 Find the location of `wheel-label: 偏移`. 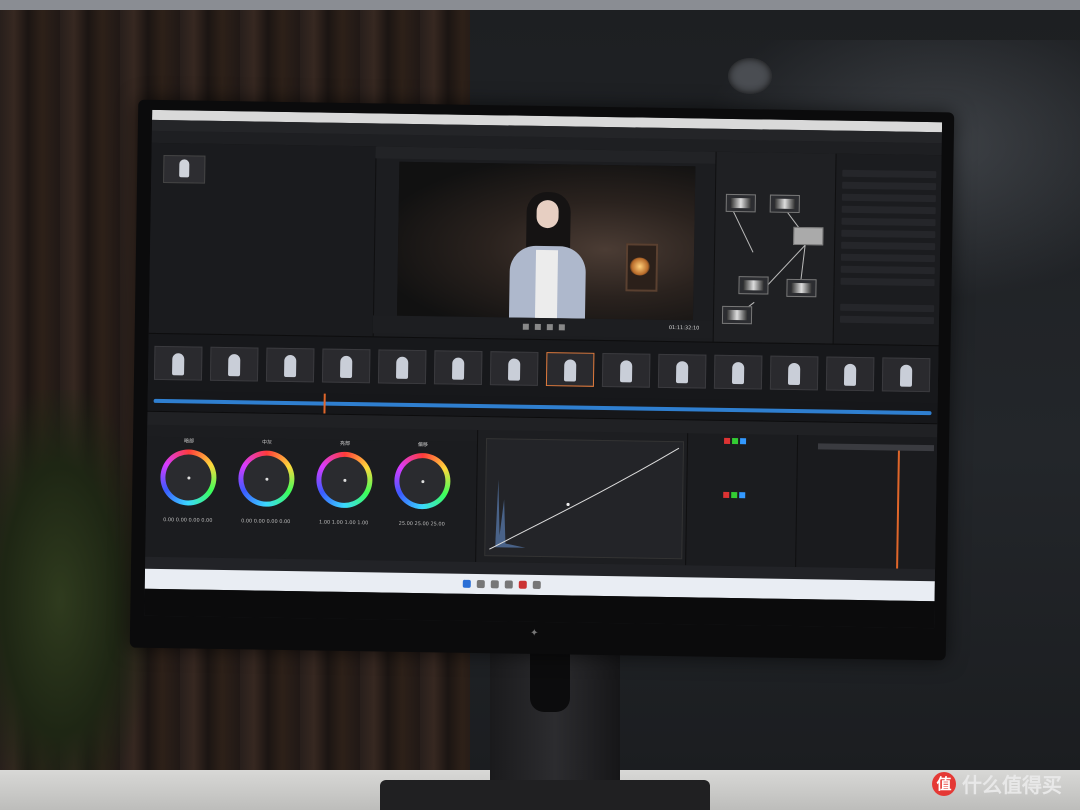

wheel-label: 偏移 is located at coordinates (423, 445).